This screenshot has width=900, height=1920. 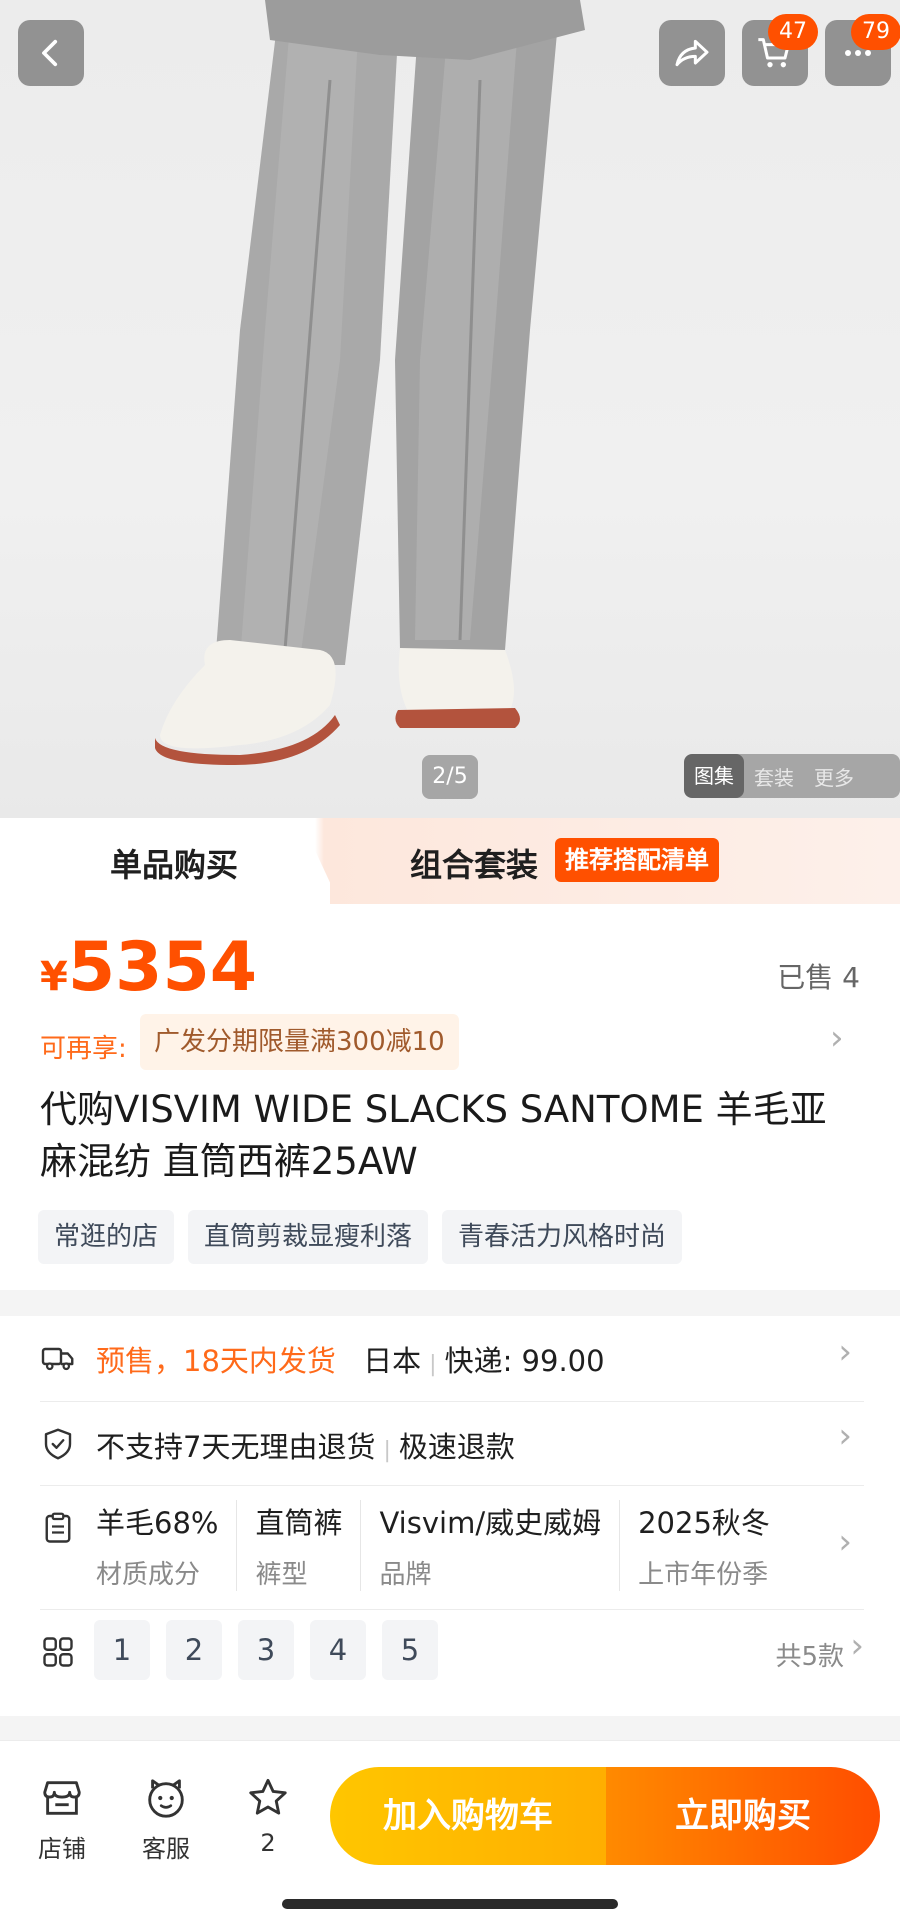 I want to click on sku-option-1: 1, so click(x=122, y=1650).